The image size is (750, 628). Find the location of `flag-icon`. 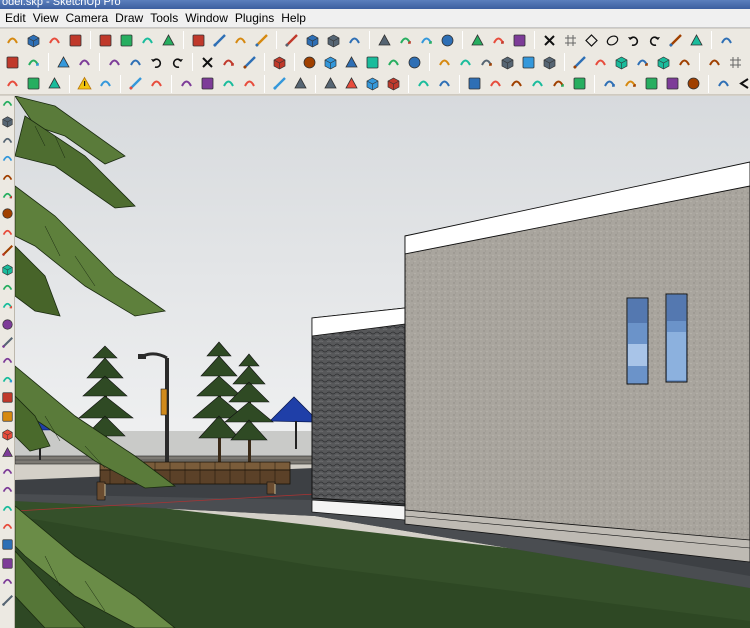

flag-icon is located at coordinates (249, 83).